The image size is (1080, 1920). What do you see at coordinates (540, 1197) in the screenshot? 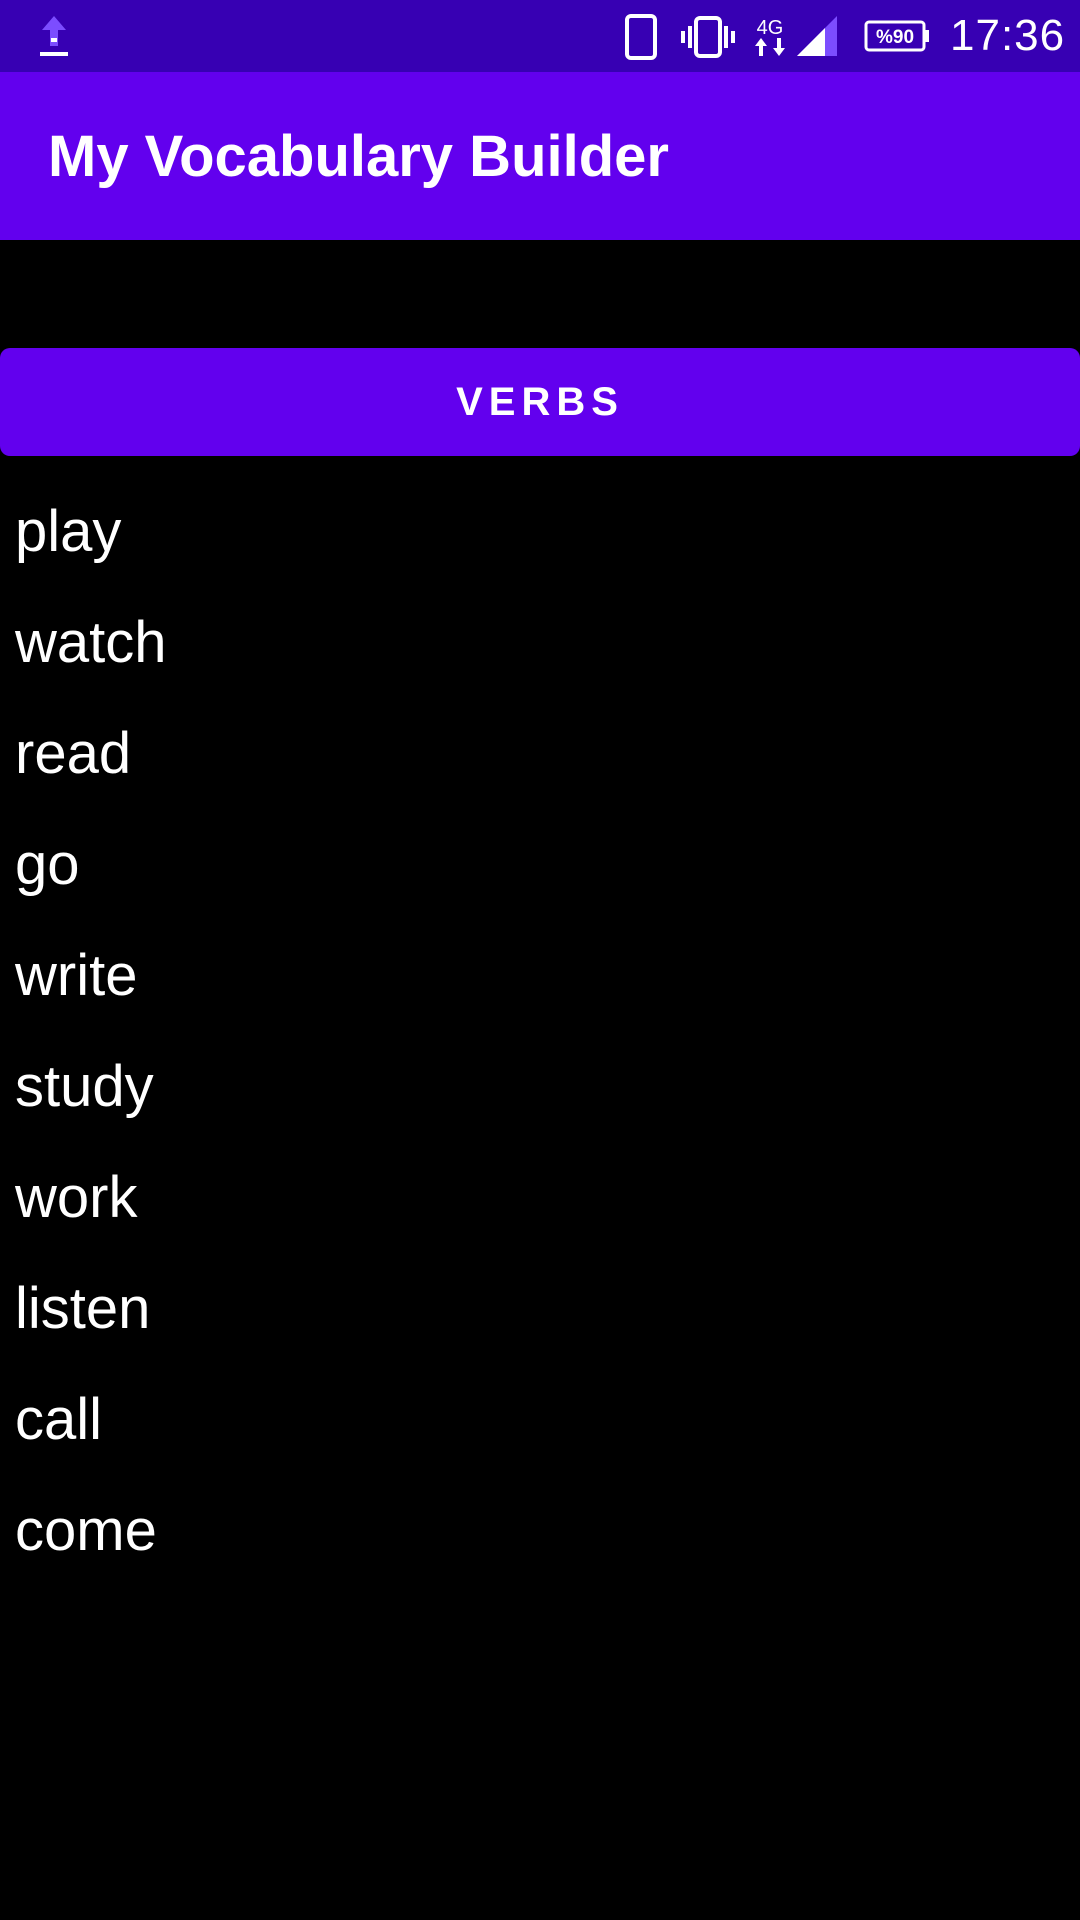
I see `list-item: work` at bounding box center [540, 1197].